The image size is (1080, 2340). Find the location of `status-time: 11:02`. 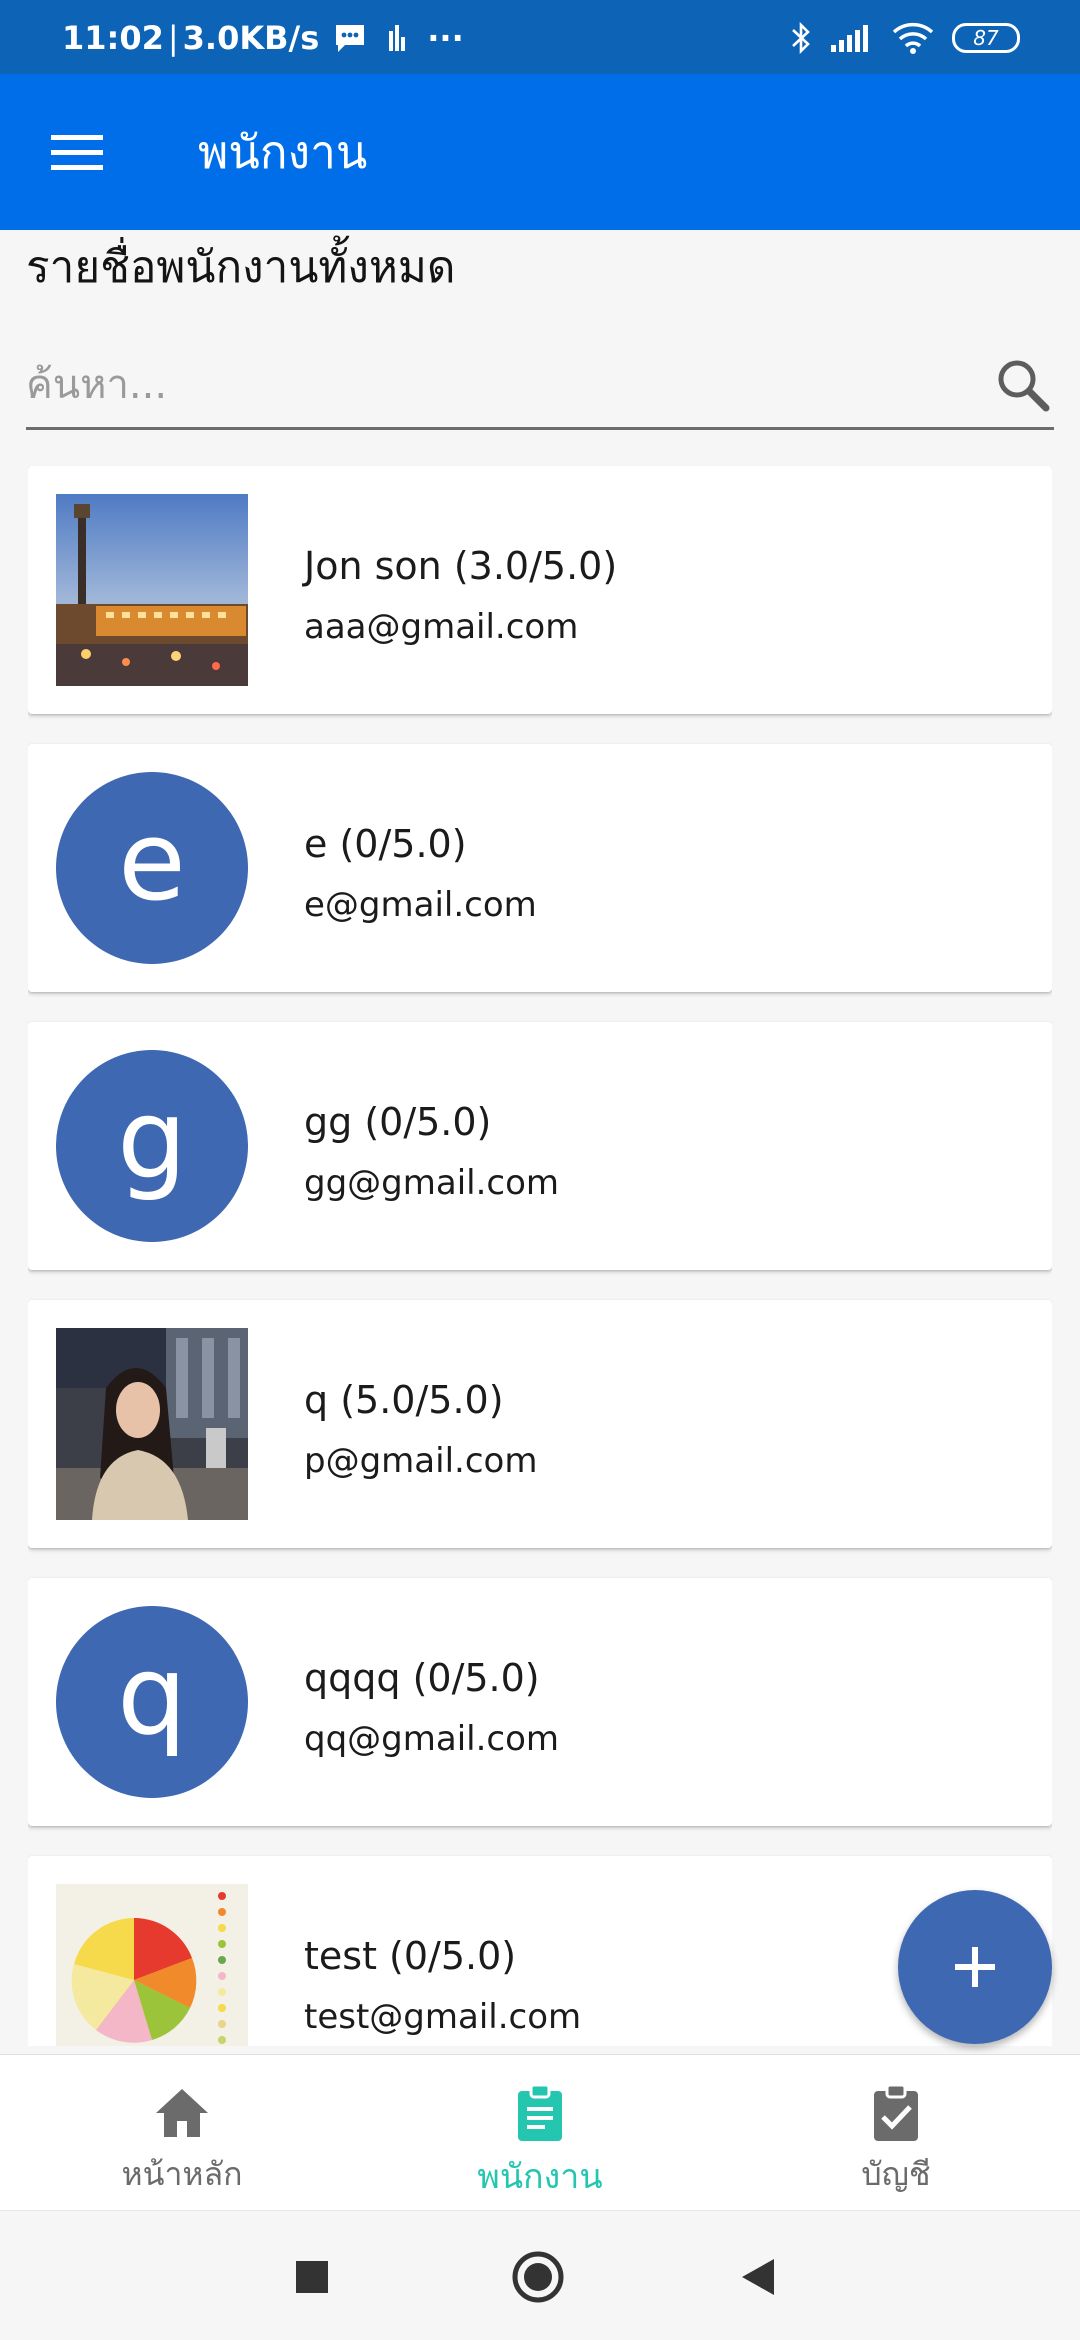

status-time: 11:02 is located at coordinates (113, 38).